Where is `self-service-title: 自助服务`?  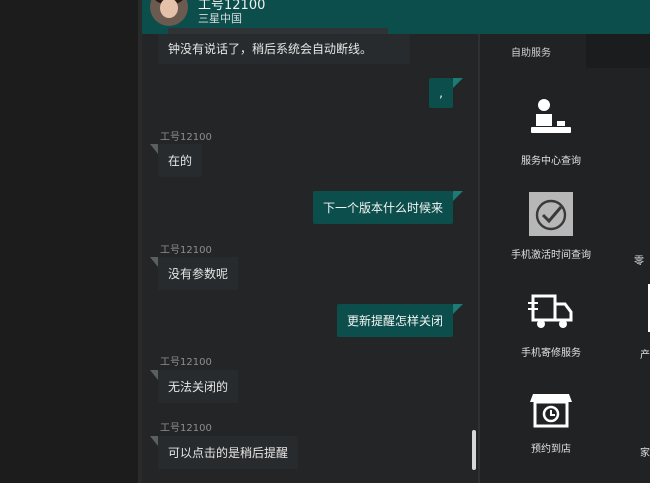 self-service-title: 自助服务 is located at coordinates (531, 53).